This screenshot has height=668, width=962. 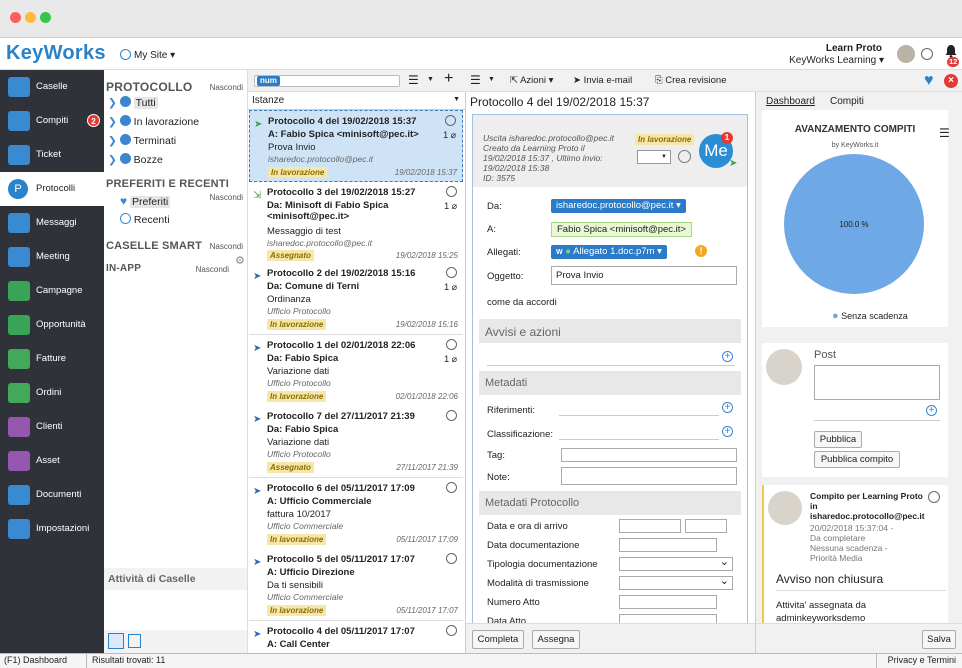 What do you see at coordinates (870, 316) in the screenshot?
I see `chart-legend: ● Senza scadenza` at bounding box center [870, 316].